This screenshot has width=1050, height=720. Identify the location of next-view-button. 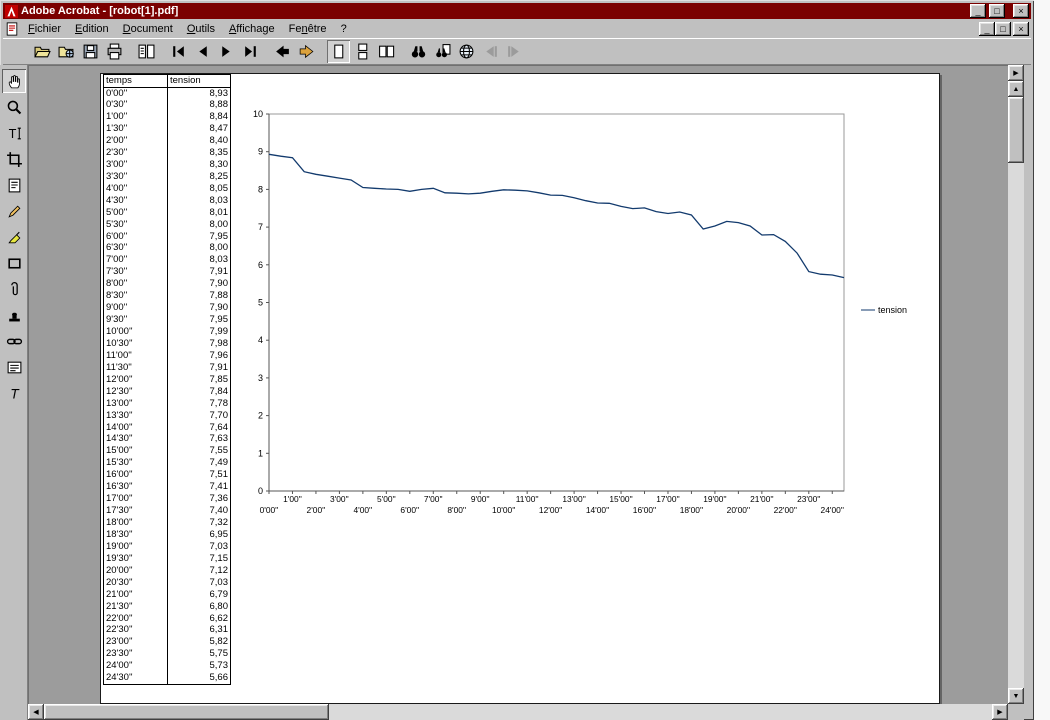
(306, 51).